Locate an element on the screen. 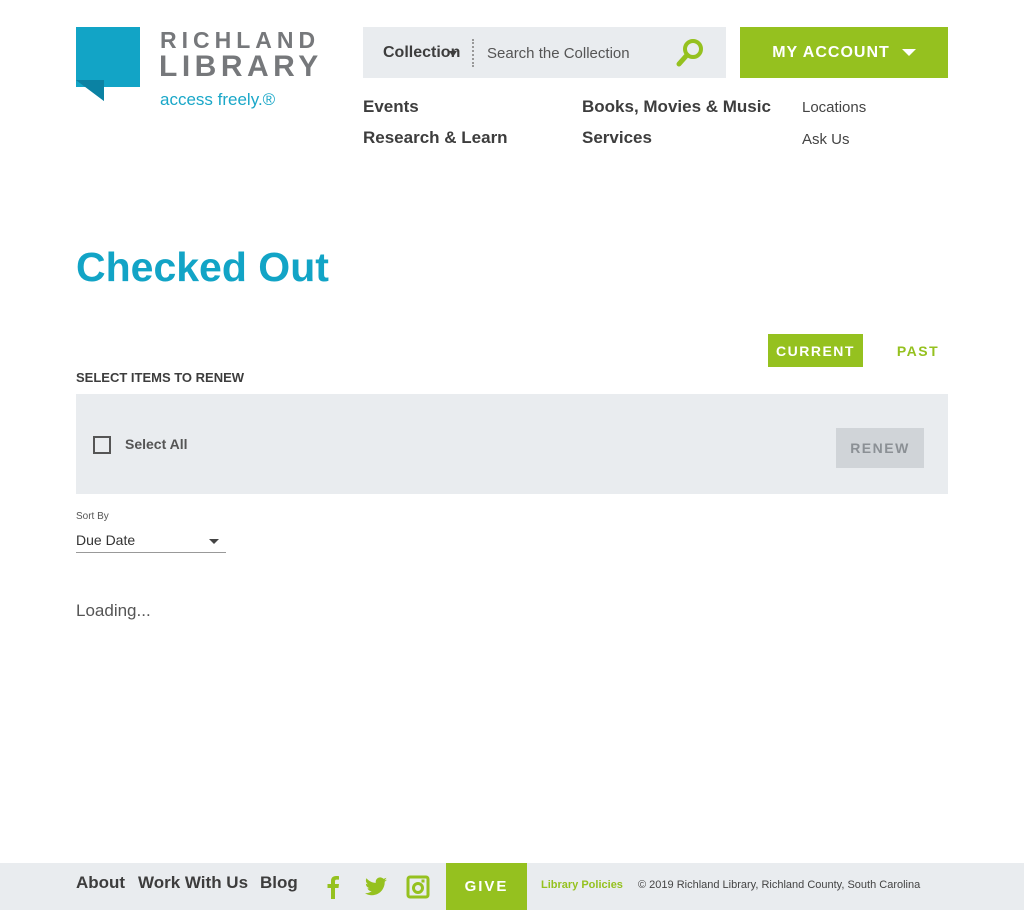  nav-ask-us: Ask Us is located at coordinates (826, 139).